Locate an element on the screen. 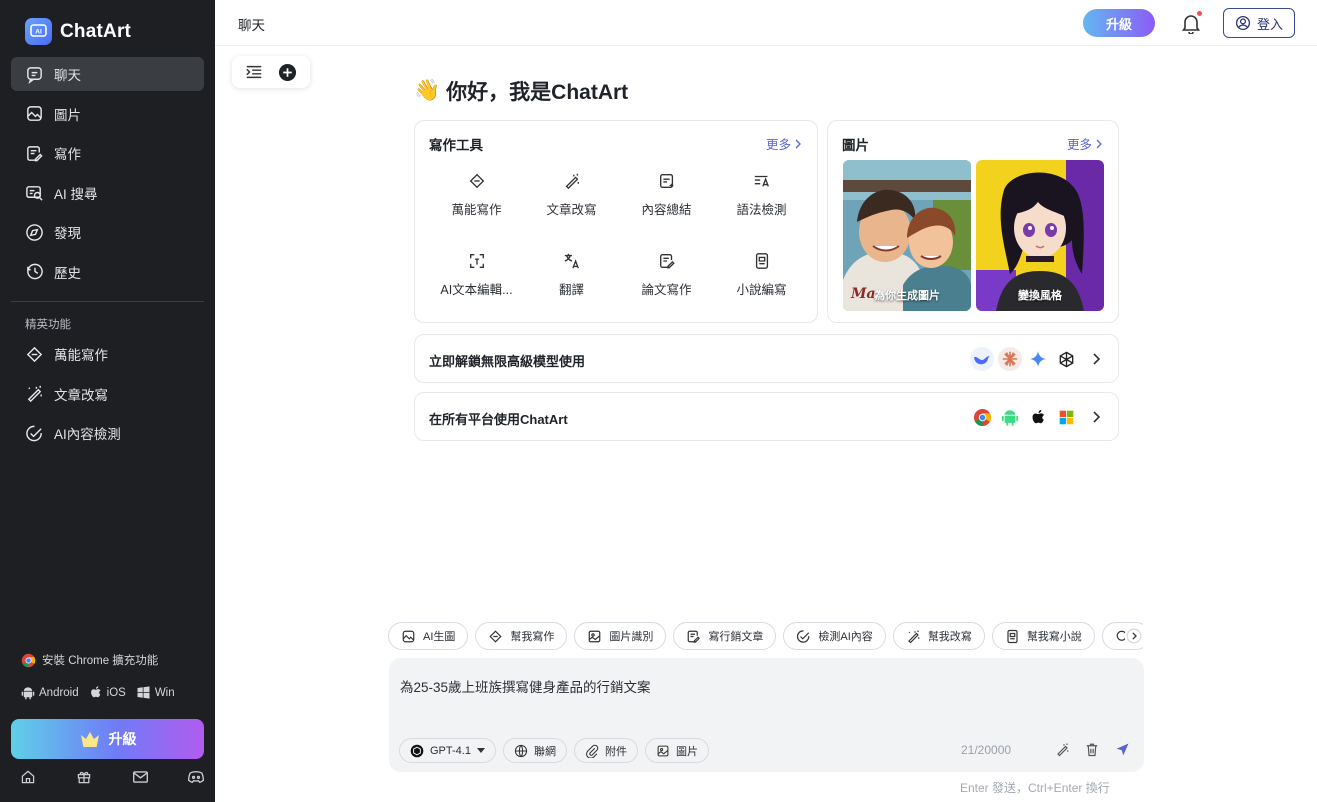  sidebar-item-chat: 聊天 is located at coordinates (107, 74).